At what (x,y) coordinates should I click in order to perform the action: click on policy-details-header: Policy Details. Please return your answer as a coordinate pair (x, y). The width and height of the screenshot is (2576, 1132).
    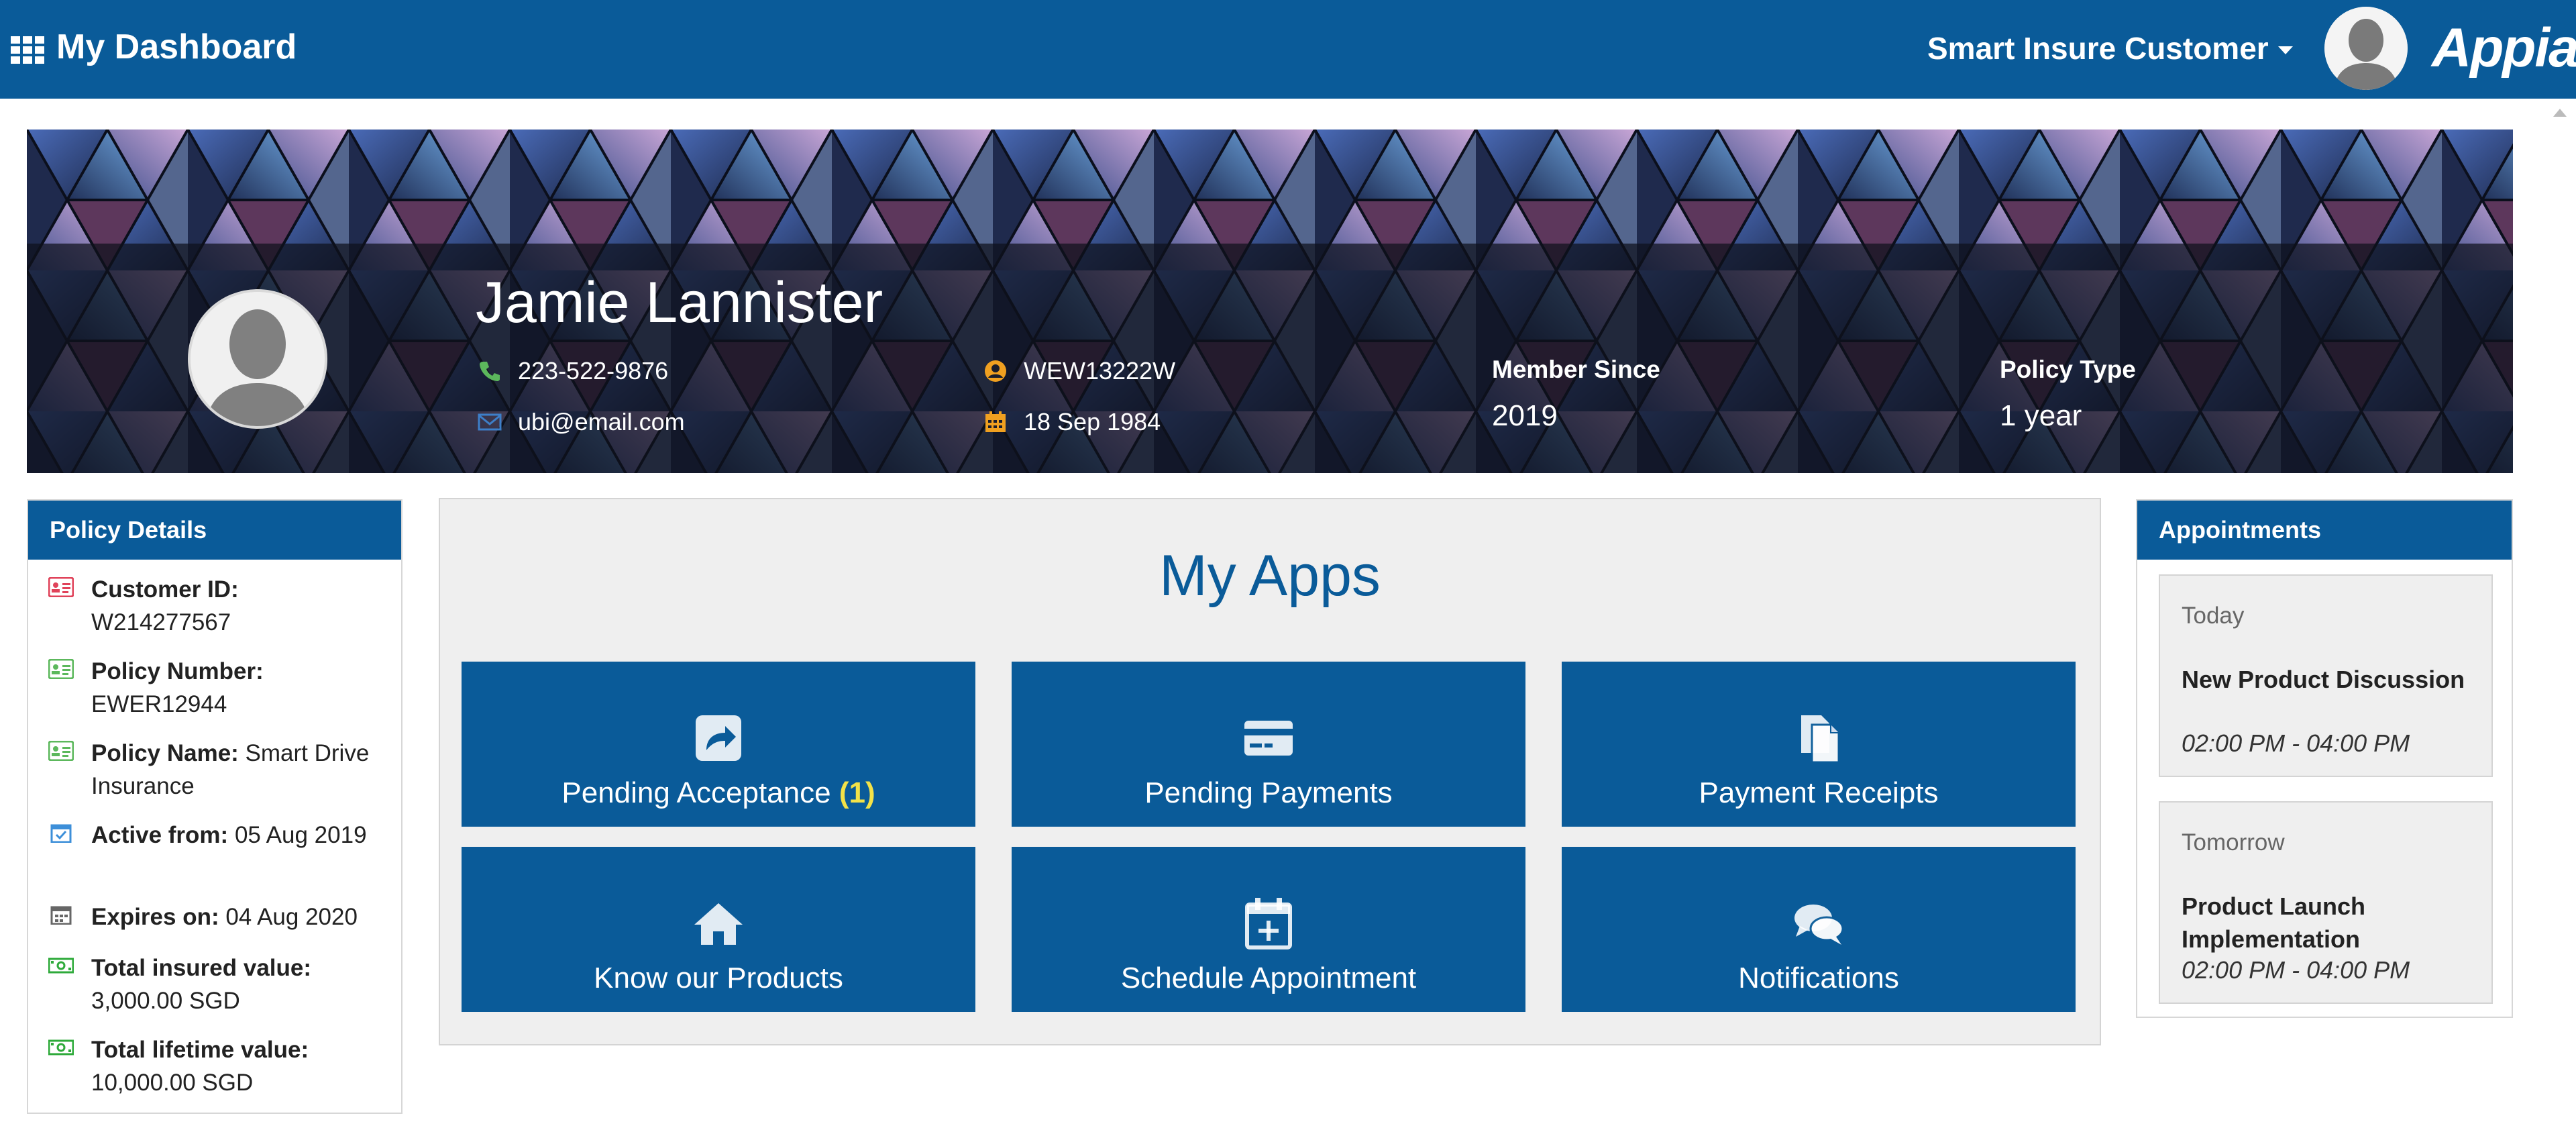
    Looking at the image, I should click on (214, 530).